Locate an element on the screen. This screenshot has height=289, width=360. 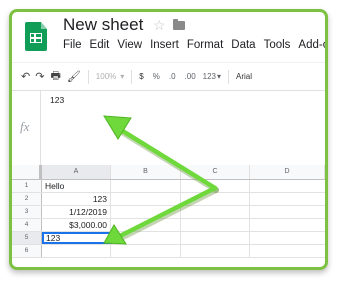
row-header: 6 is located at coordinates (27, 251).